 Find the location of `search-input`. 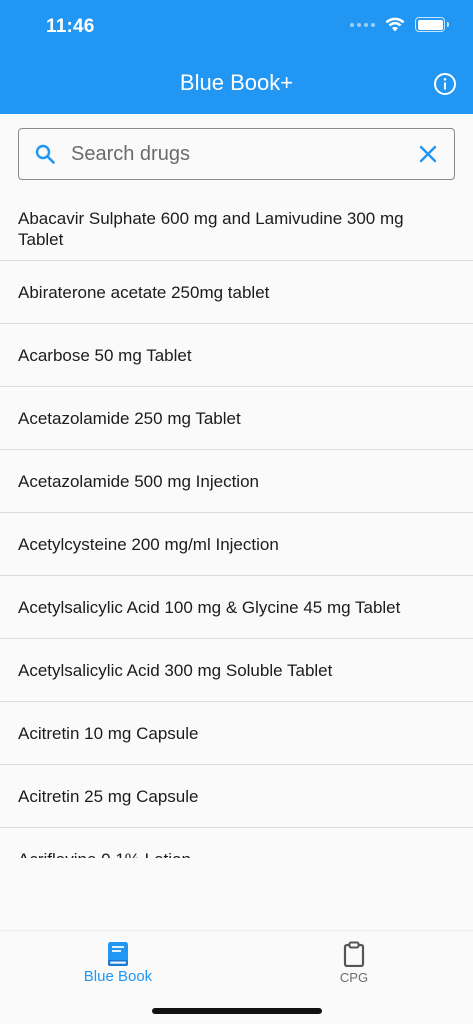

search-input is located at coordinates (236, 154).